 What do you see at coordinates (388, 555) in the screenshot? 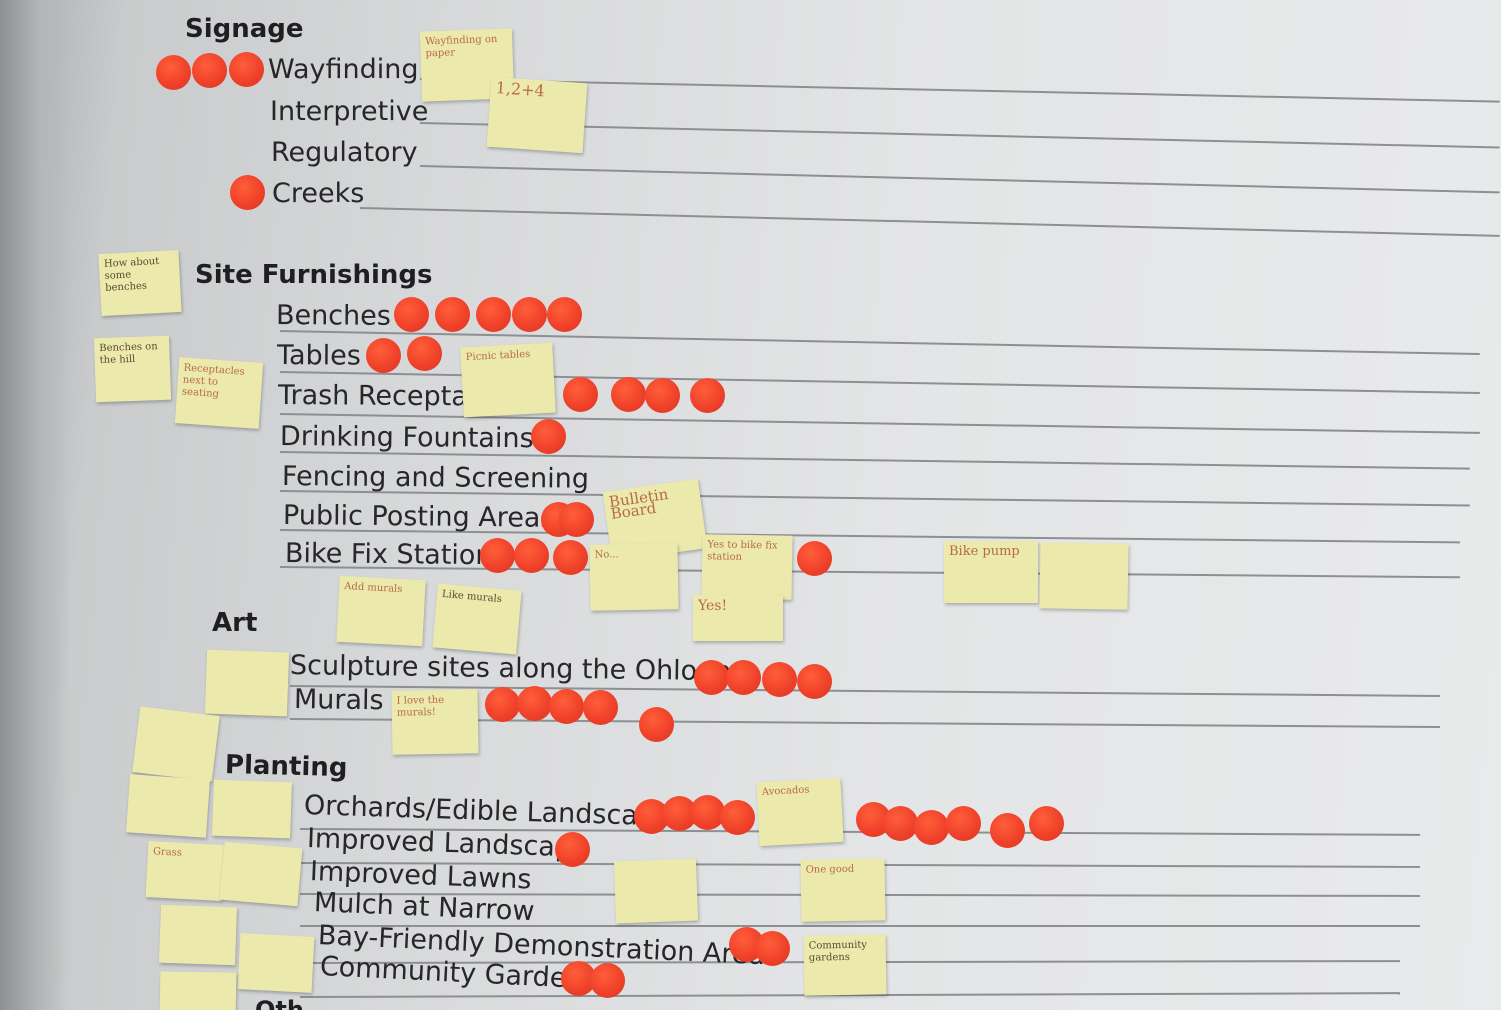
I see `item-label: Bike Fix Station` at bounding box center [388, 555].